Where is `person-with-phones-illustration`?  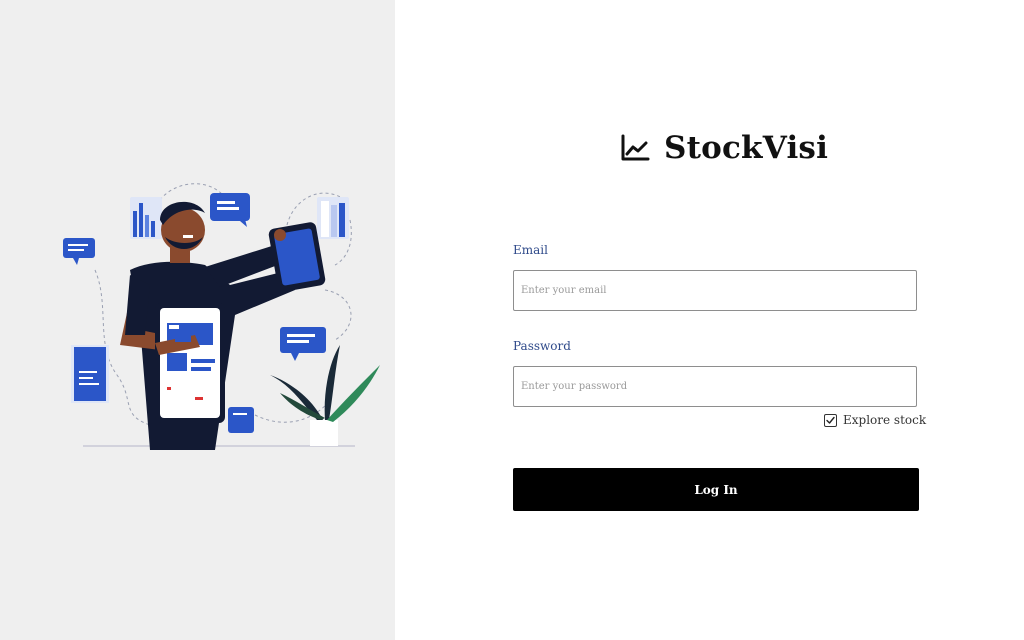 person-with-phones-illustration is located at coordinates (221, 316).